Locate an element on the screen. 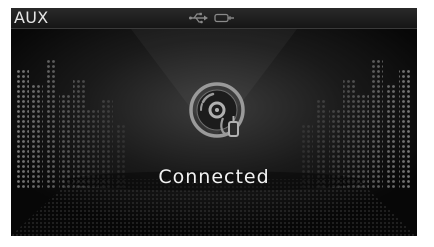 This screenshot has height=247, width=434. source-title: AUX is located at coordinates (31, 17).